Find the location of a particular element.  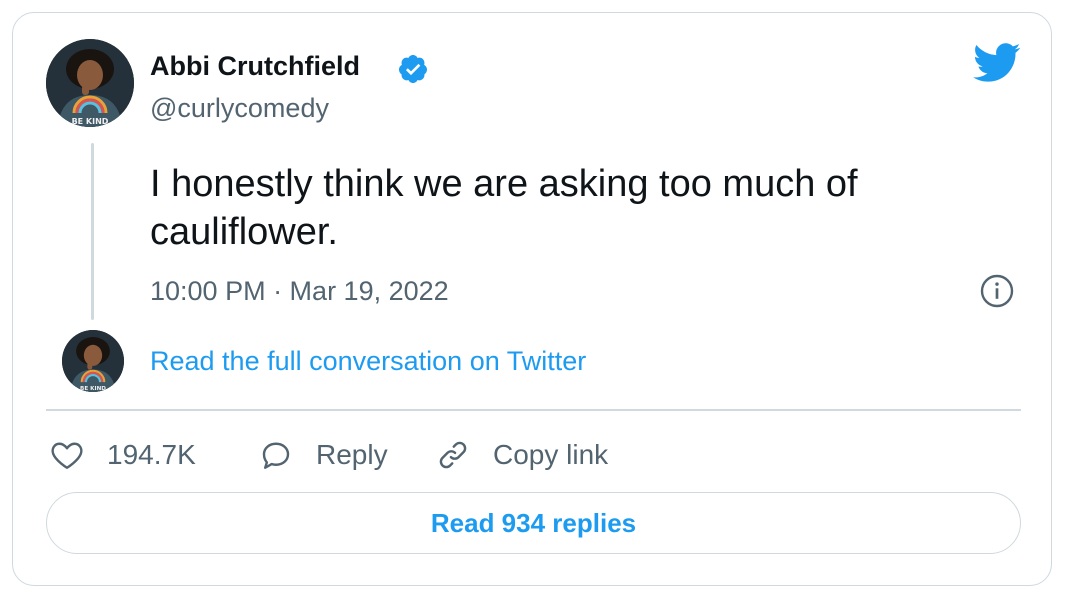

read-replies-button: Read 934 replies is located at coordinates (533, 523).